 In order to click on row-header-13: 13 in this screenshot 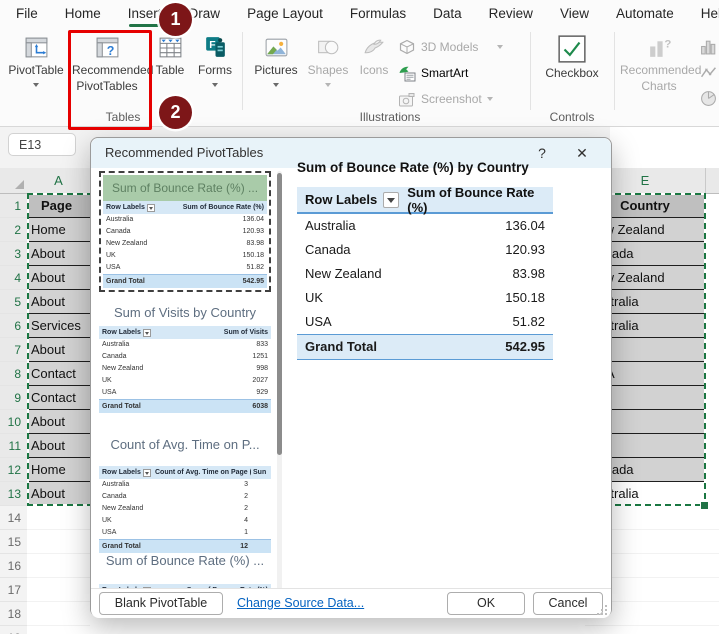, I will do `click(13, 494)`.